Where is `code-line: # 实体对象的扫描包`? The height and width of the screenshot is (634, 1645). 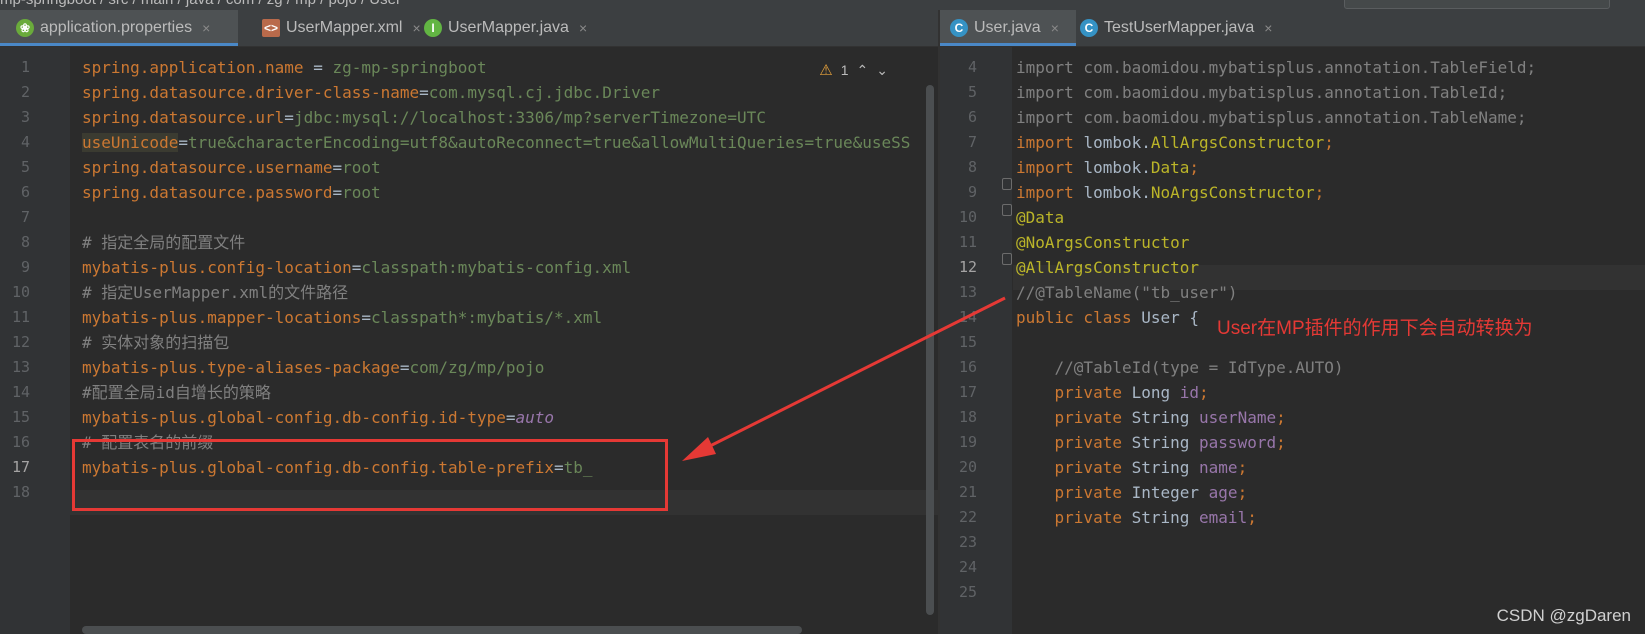
code-line: # 实体对象的扫描包 is located at coordinates (155, 342).